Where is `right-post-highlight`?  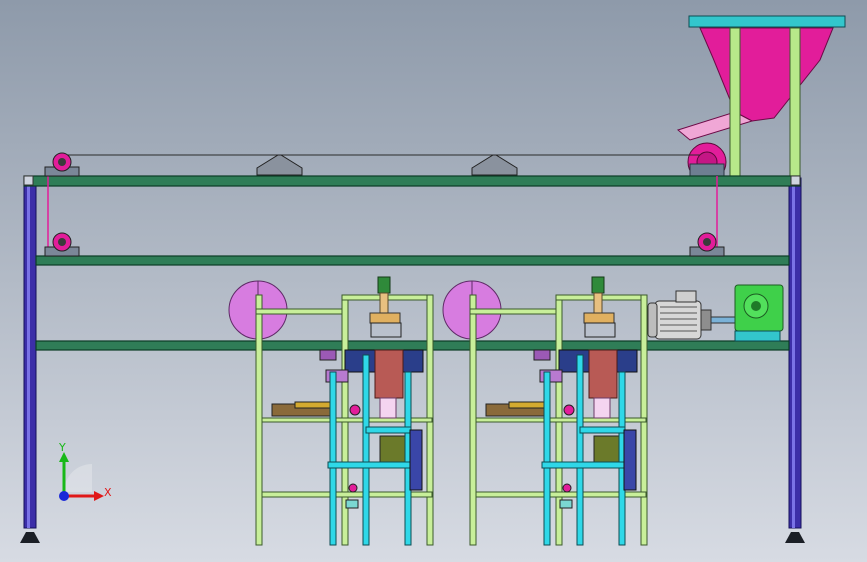 right-post-highlight is located at coordinates (793, 353).